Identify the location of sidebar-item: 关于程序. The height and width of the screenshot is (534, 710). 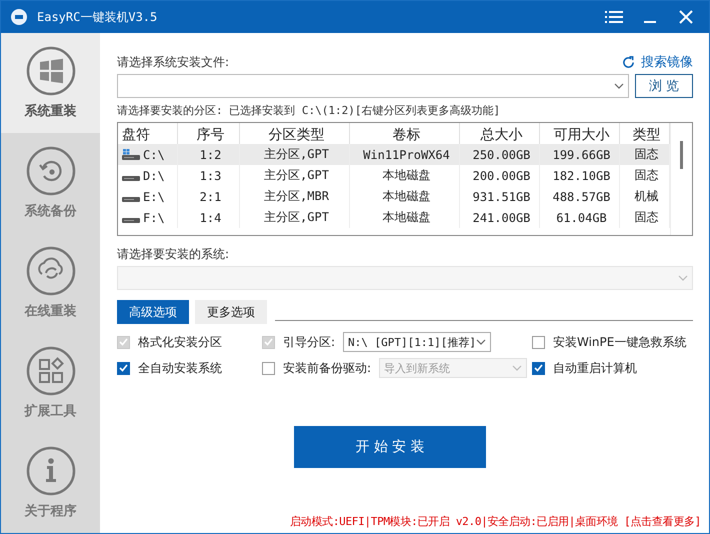
(50, 483).